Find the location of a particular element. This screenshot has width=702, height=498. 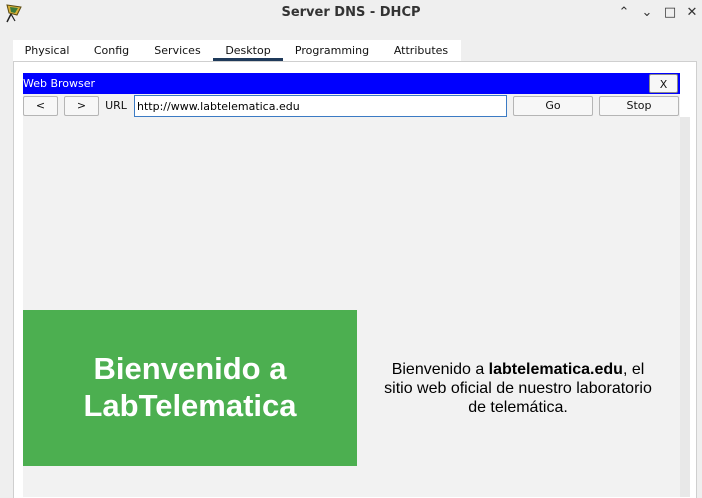

tab-programming: Programming is located at coordinates (332, 50).